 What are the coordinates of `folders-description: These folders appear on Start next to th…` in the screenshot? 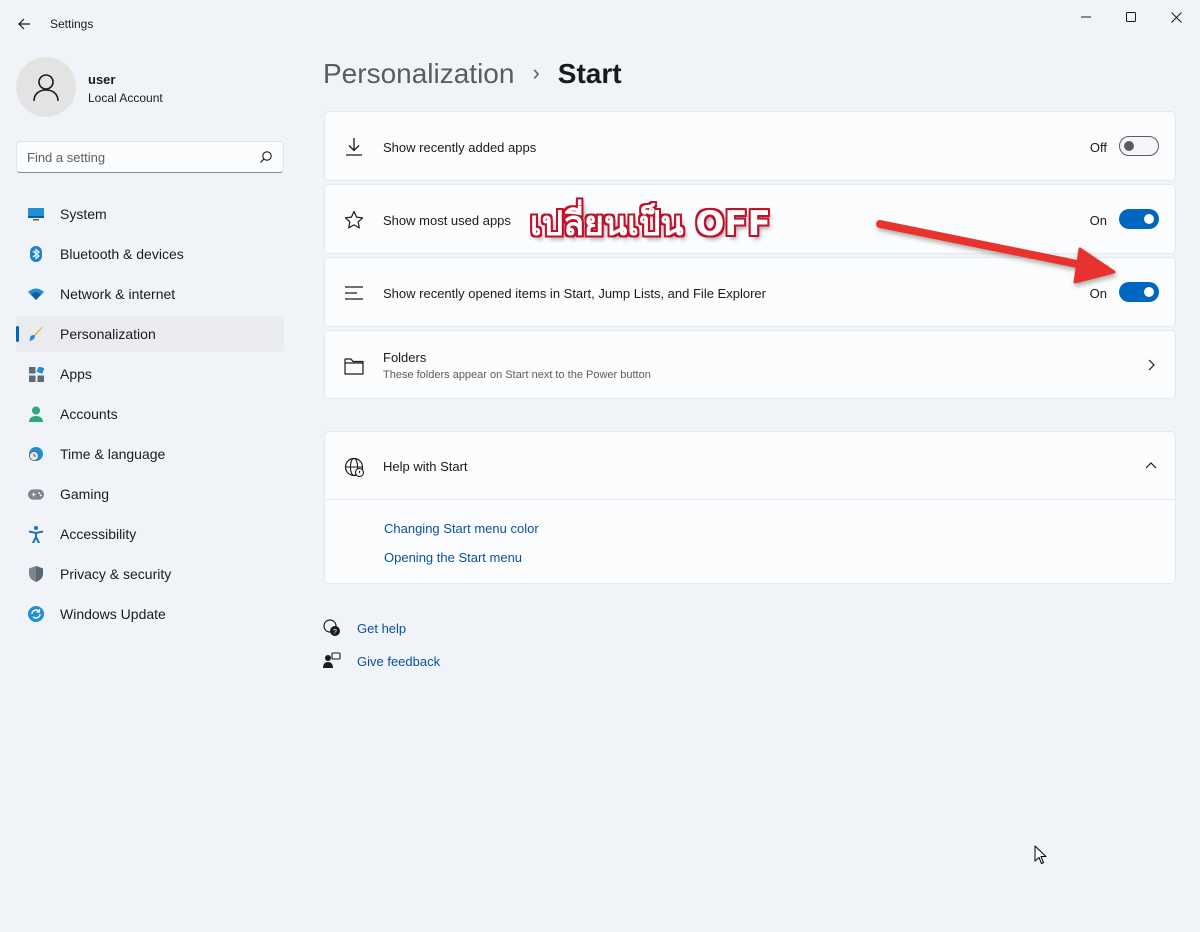 It's located at (517, 375).